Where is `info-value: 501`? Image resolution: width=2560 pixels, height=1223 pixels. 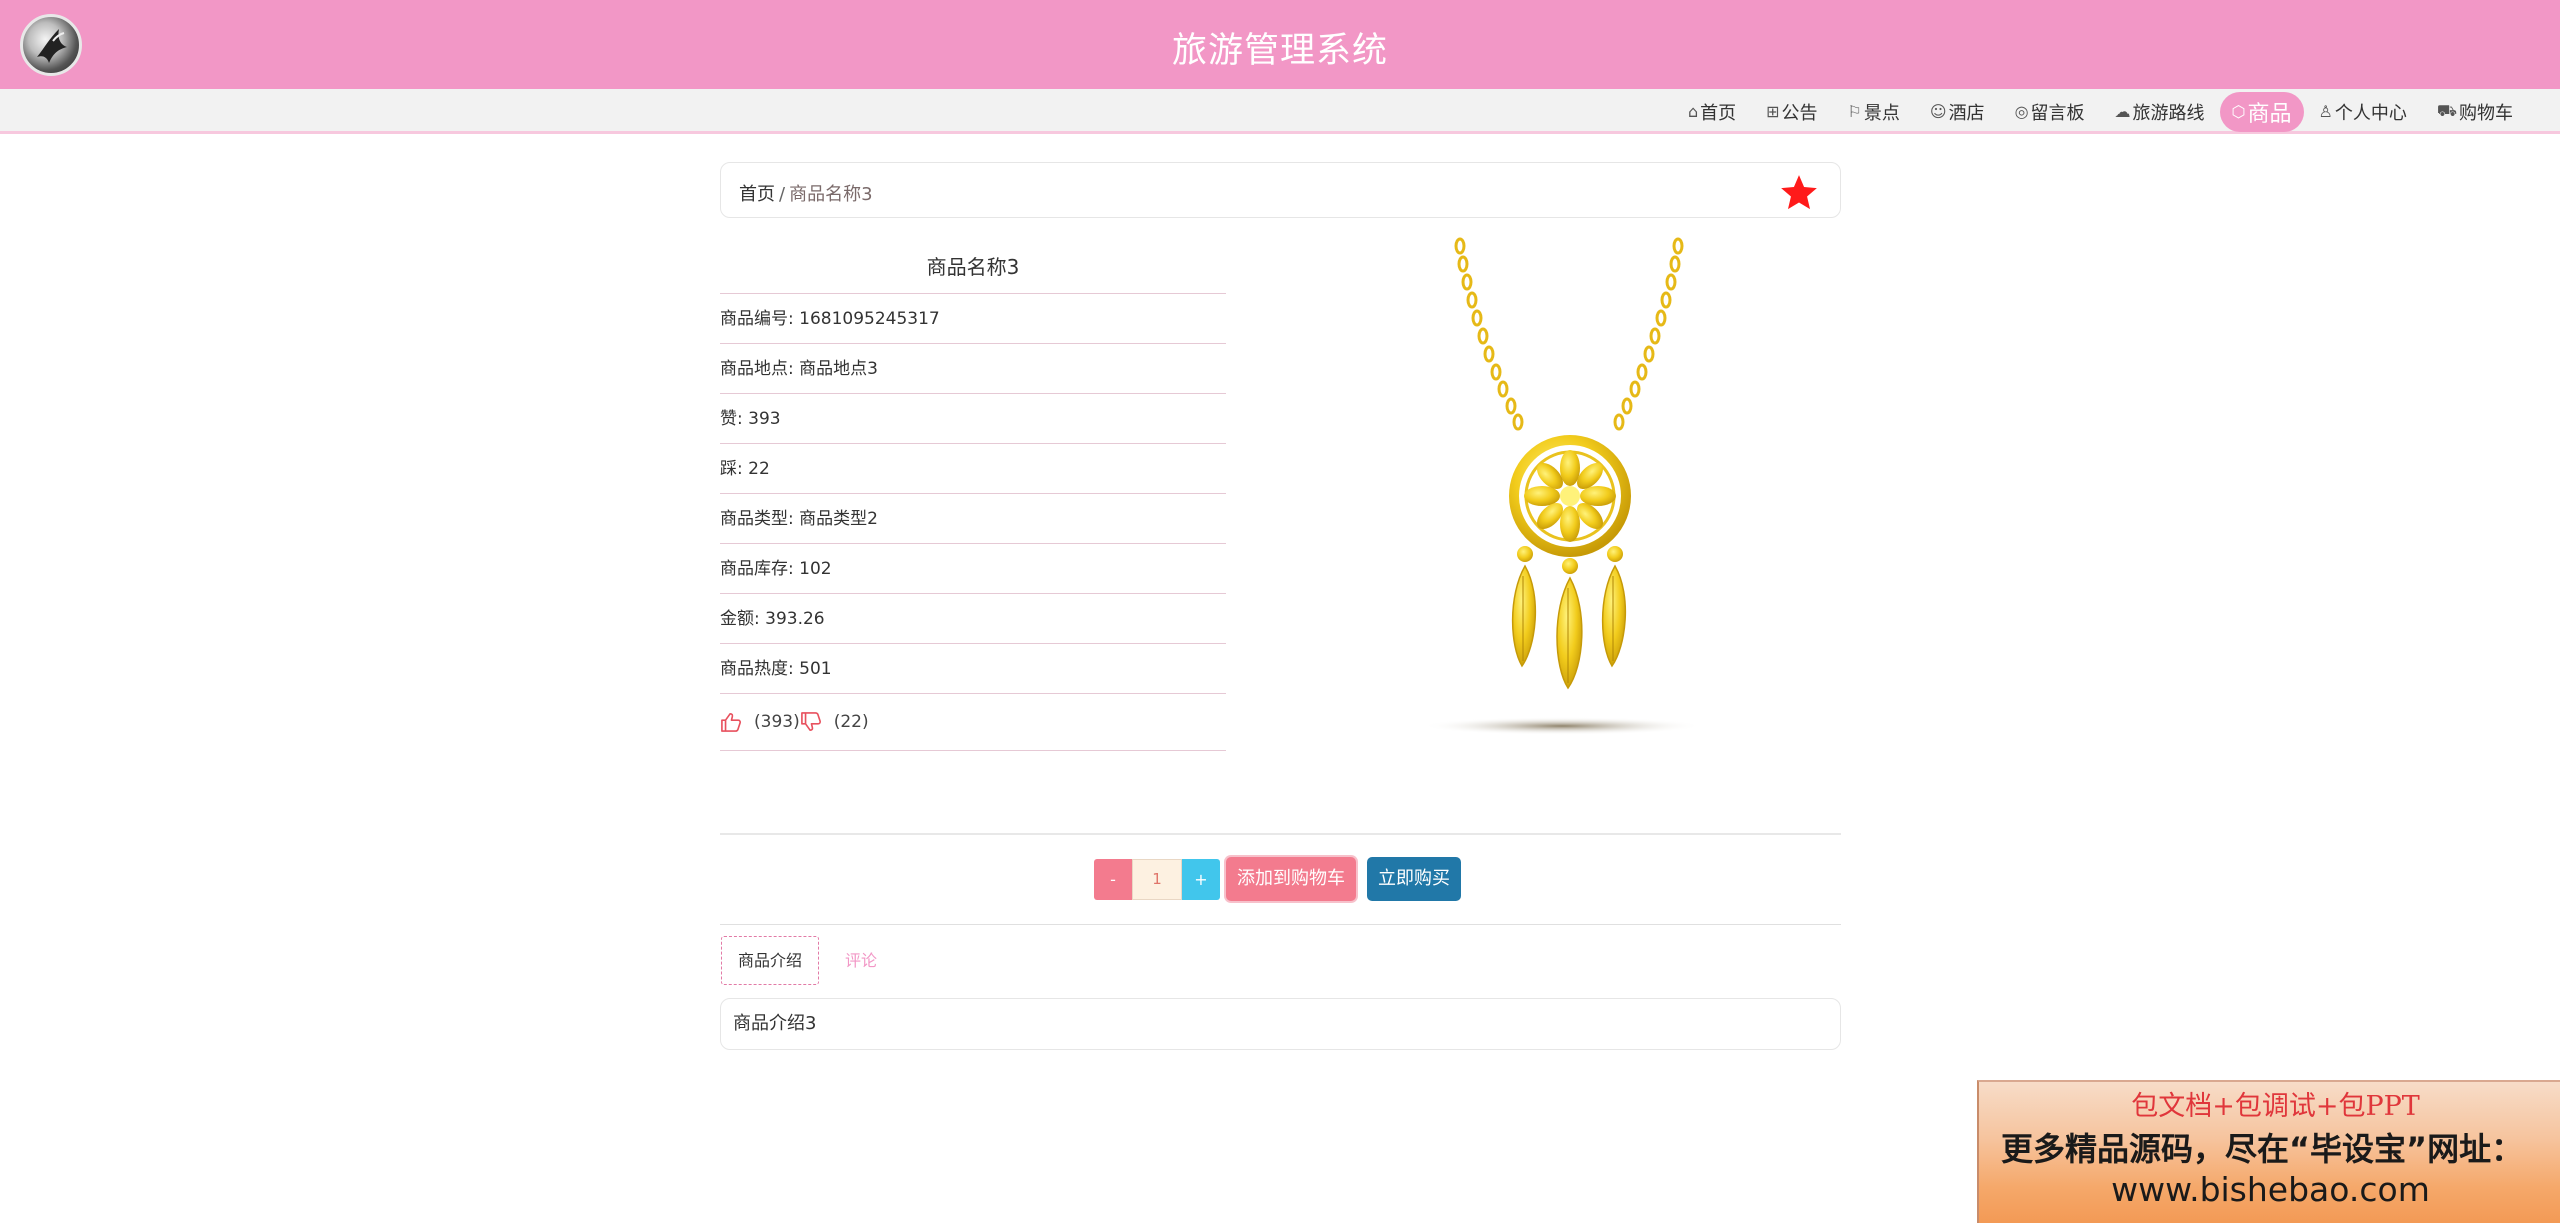
info-value: 501 is located at coordinates (815, 669).